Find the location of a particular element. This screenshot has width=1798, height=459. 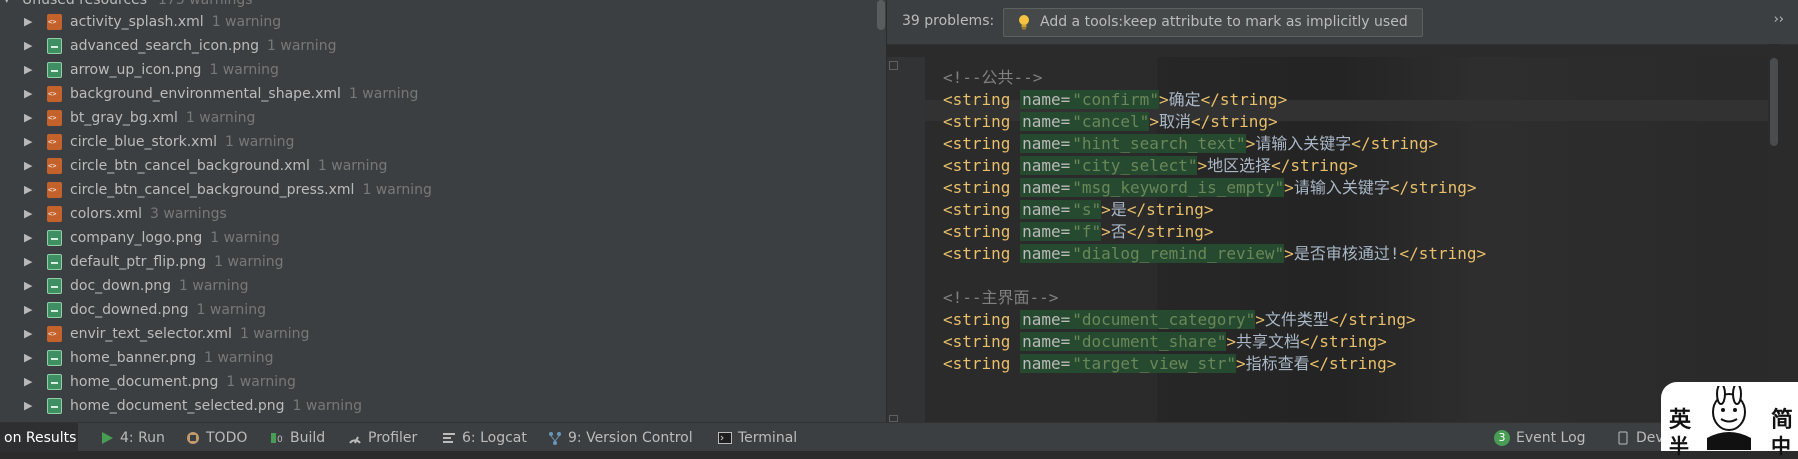

string-resource-text: 请输入关键字 is located at coordinates (1303, 143).